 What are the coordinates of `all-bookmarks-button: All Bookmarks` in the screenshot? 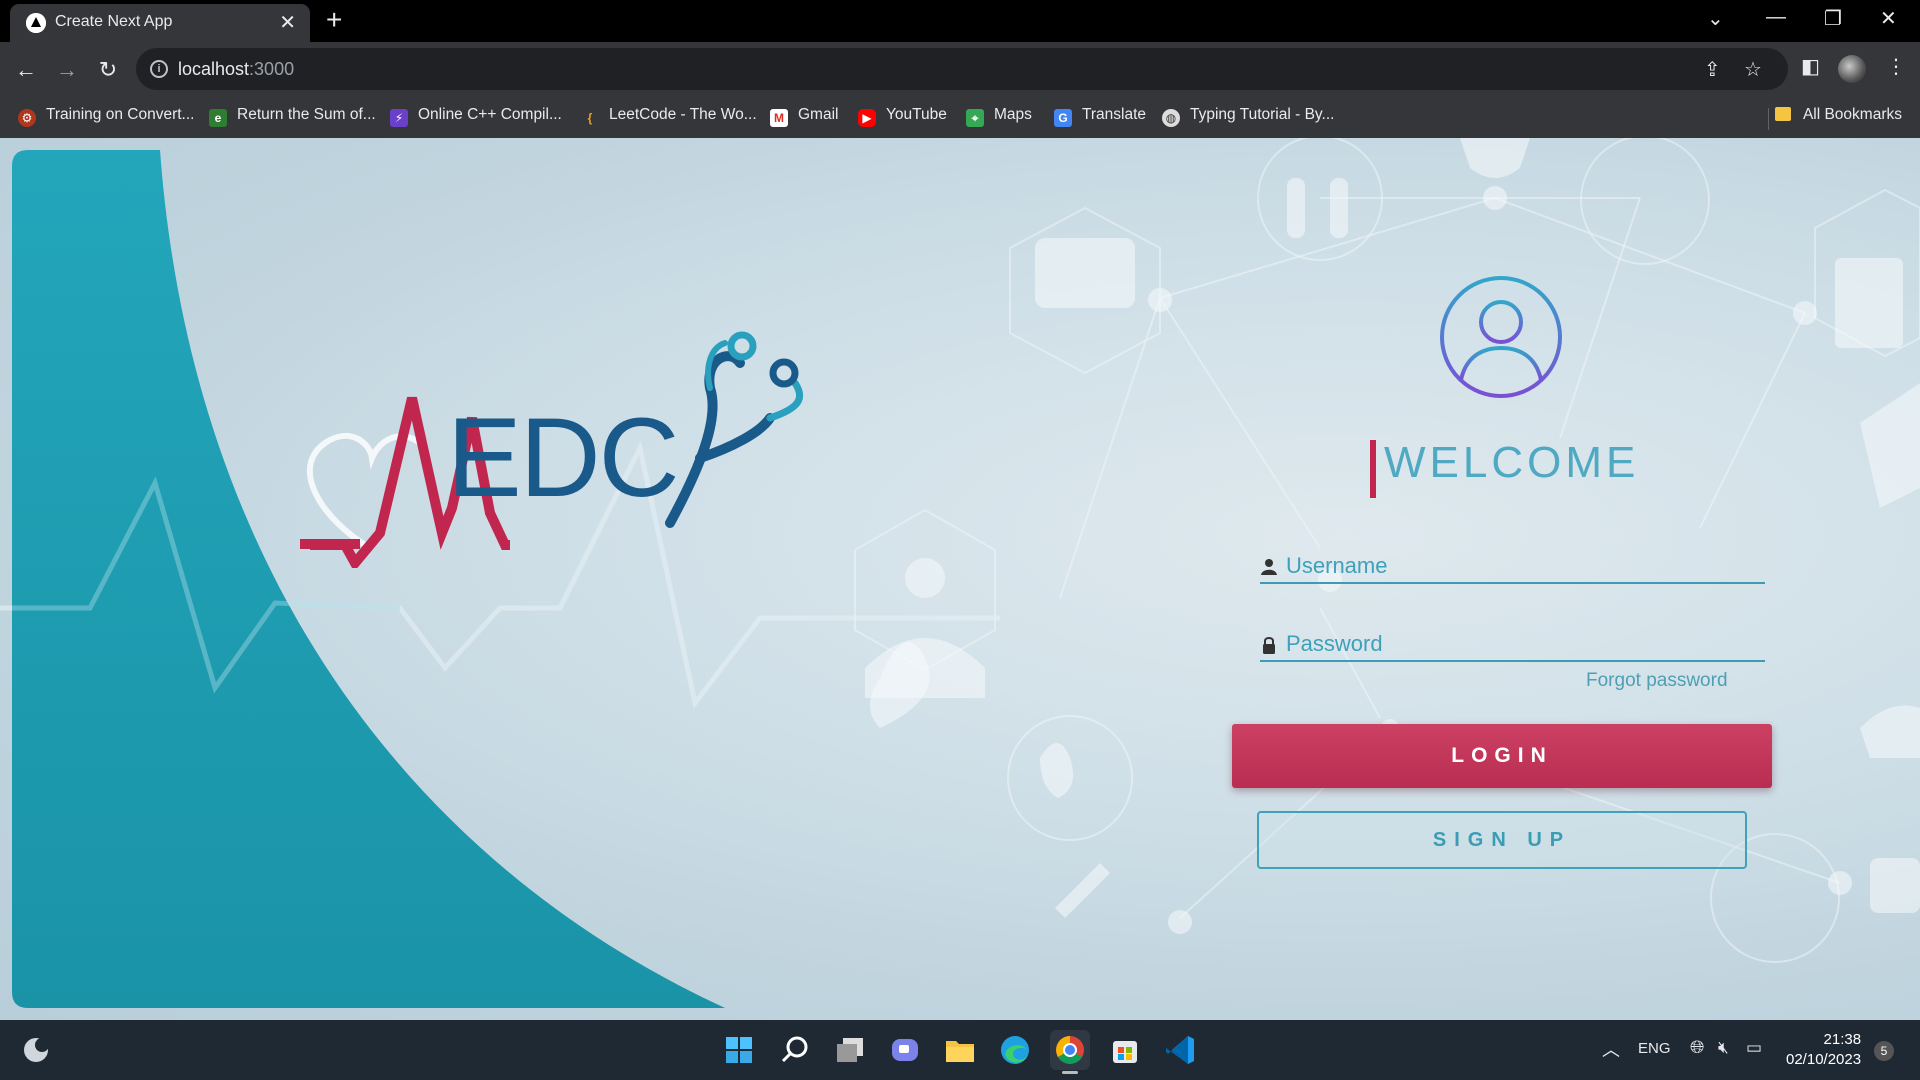 It's located at (1838, 115).